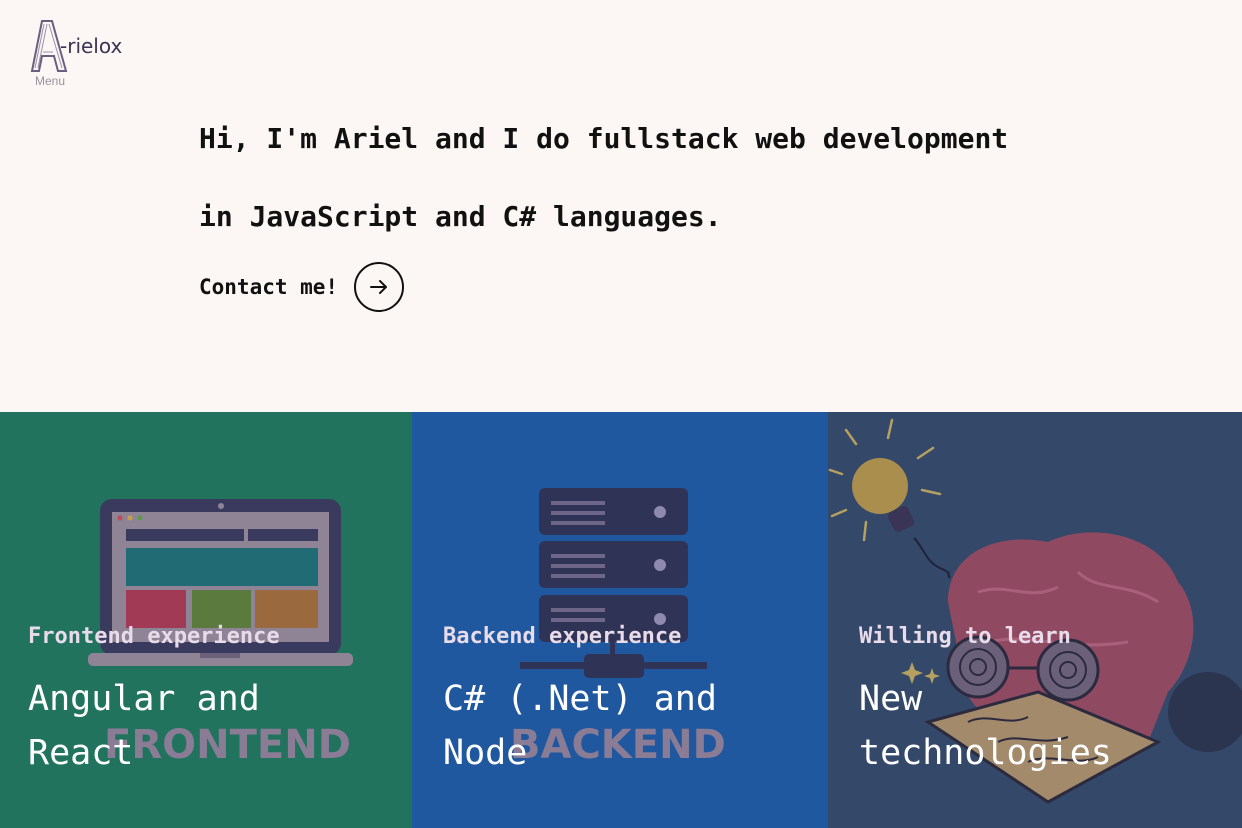  What do you see at coordinates (485, 753) in the screenshot?
I see `card-title-line-2: Node` at bounding box center [485, 753].